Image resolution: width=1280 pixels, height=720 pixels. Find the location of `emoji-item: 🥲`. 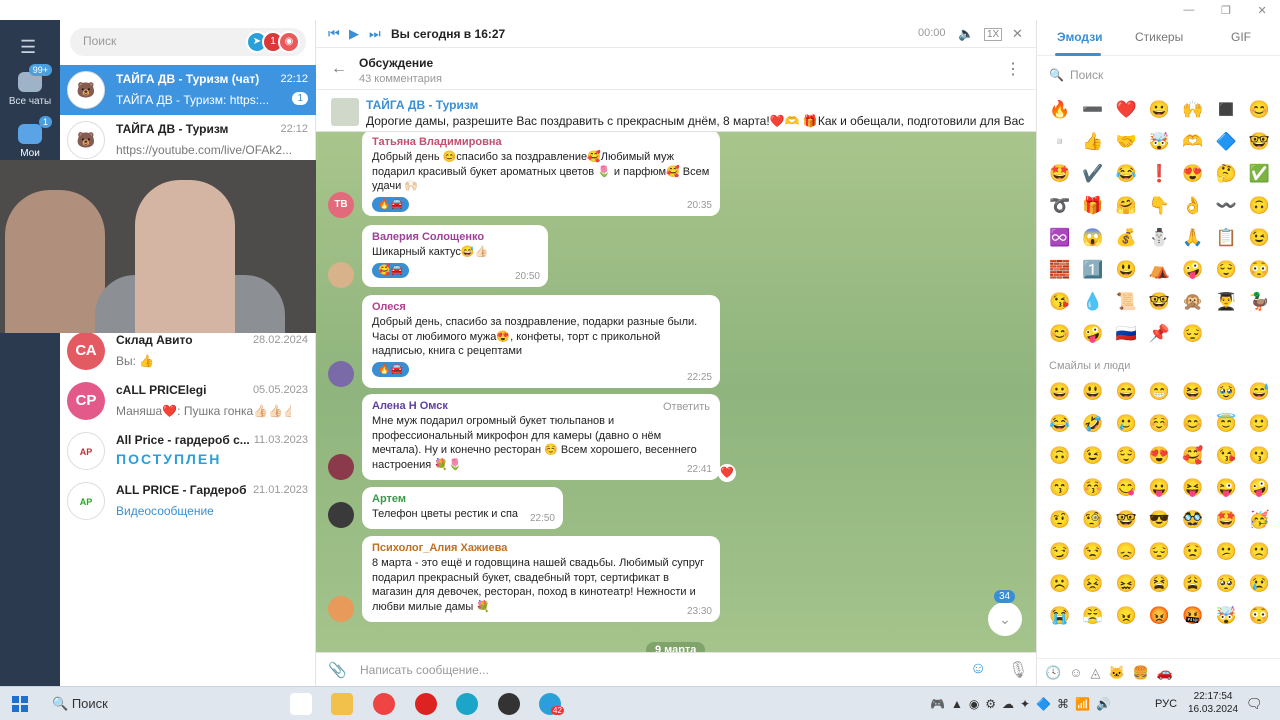

emoji-item: 🥲 is located at coordinates (1132, 430).